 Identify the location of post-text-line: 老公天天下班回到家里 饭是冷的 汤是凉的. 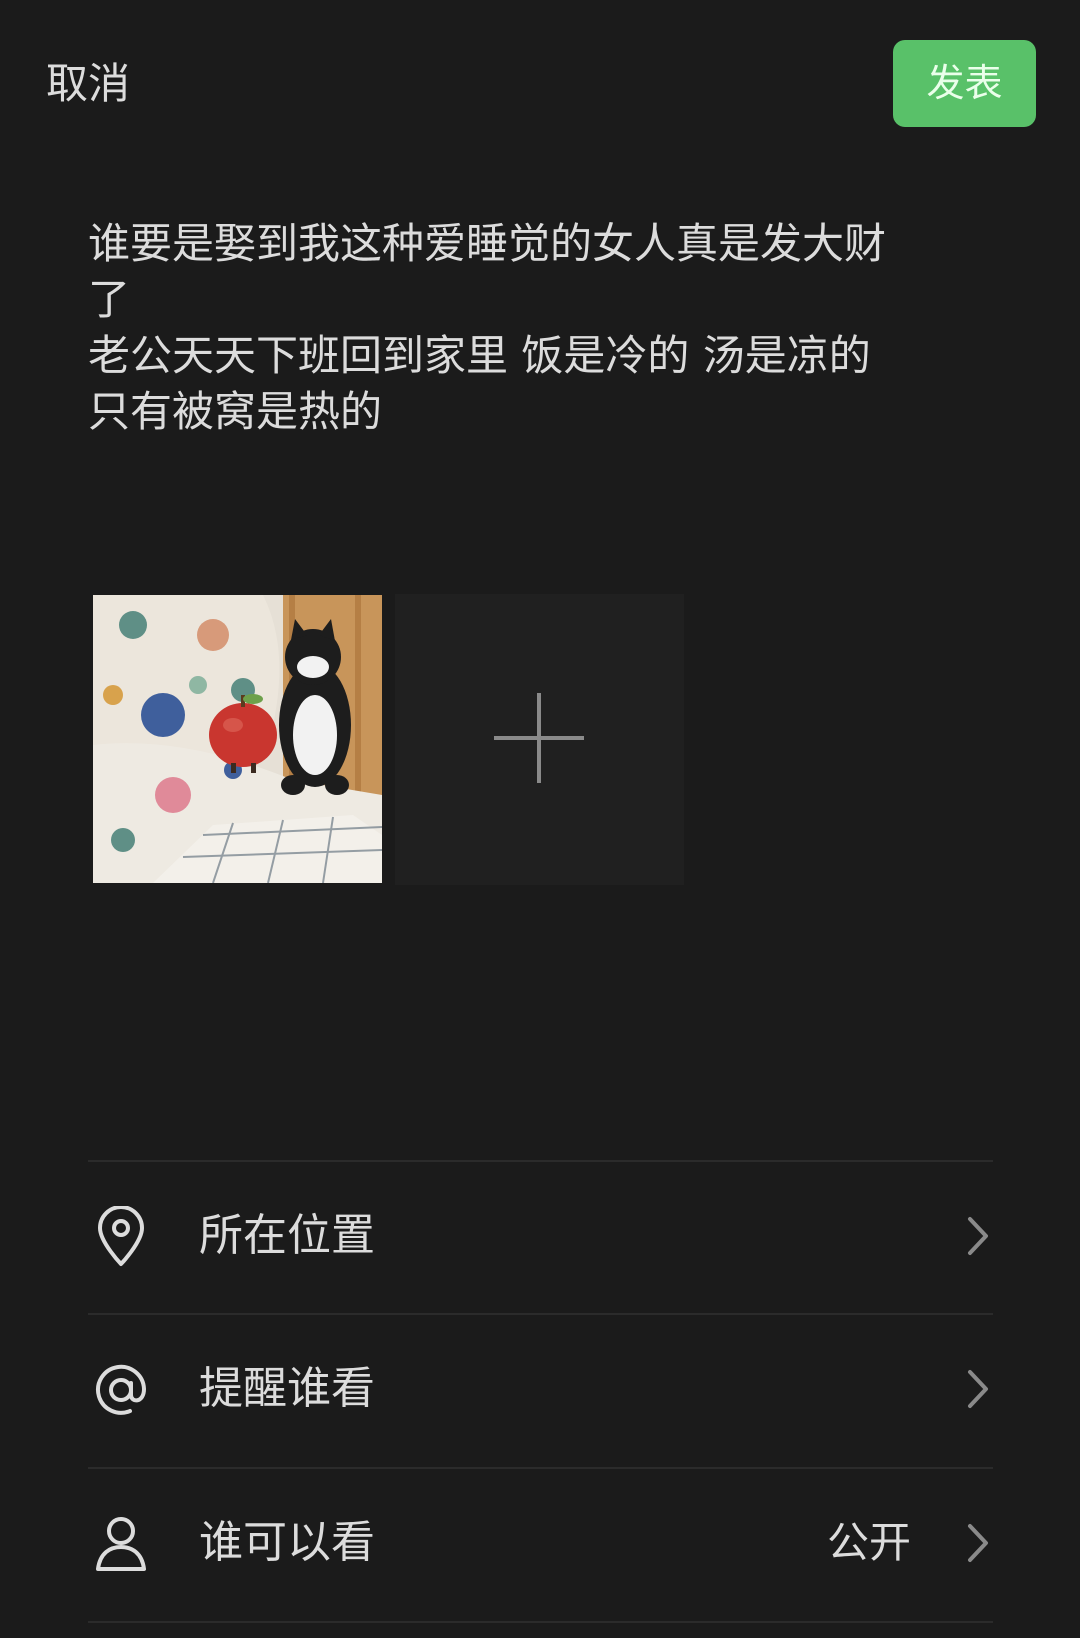
(479, 355).